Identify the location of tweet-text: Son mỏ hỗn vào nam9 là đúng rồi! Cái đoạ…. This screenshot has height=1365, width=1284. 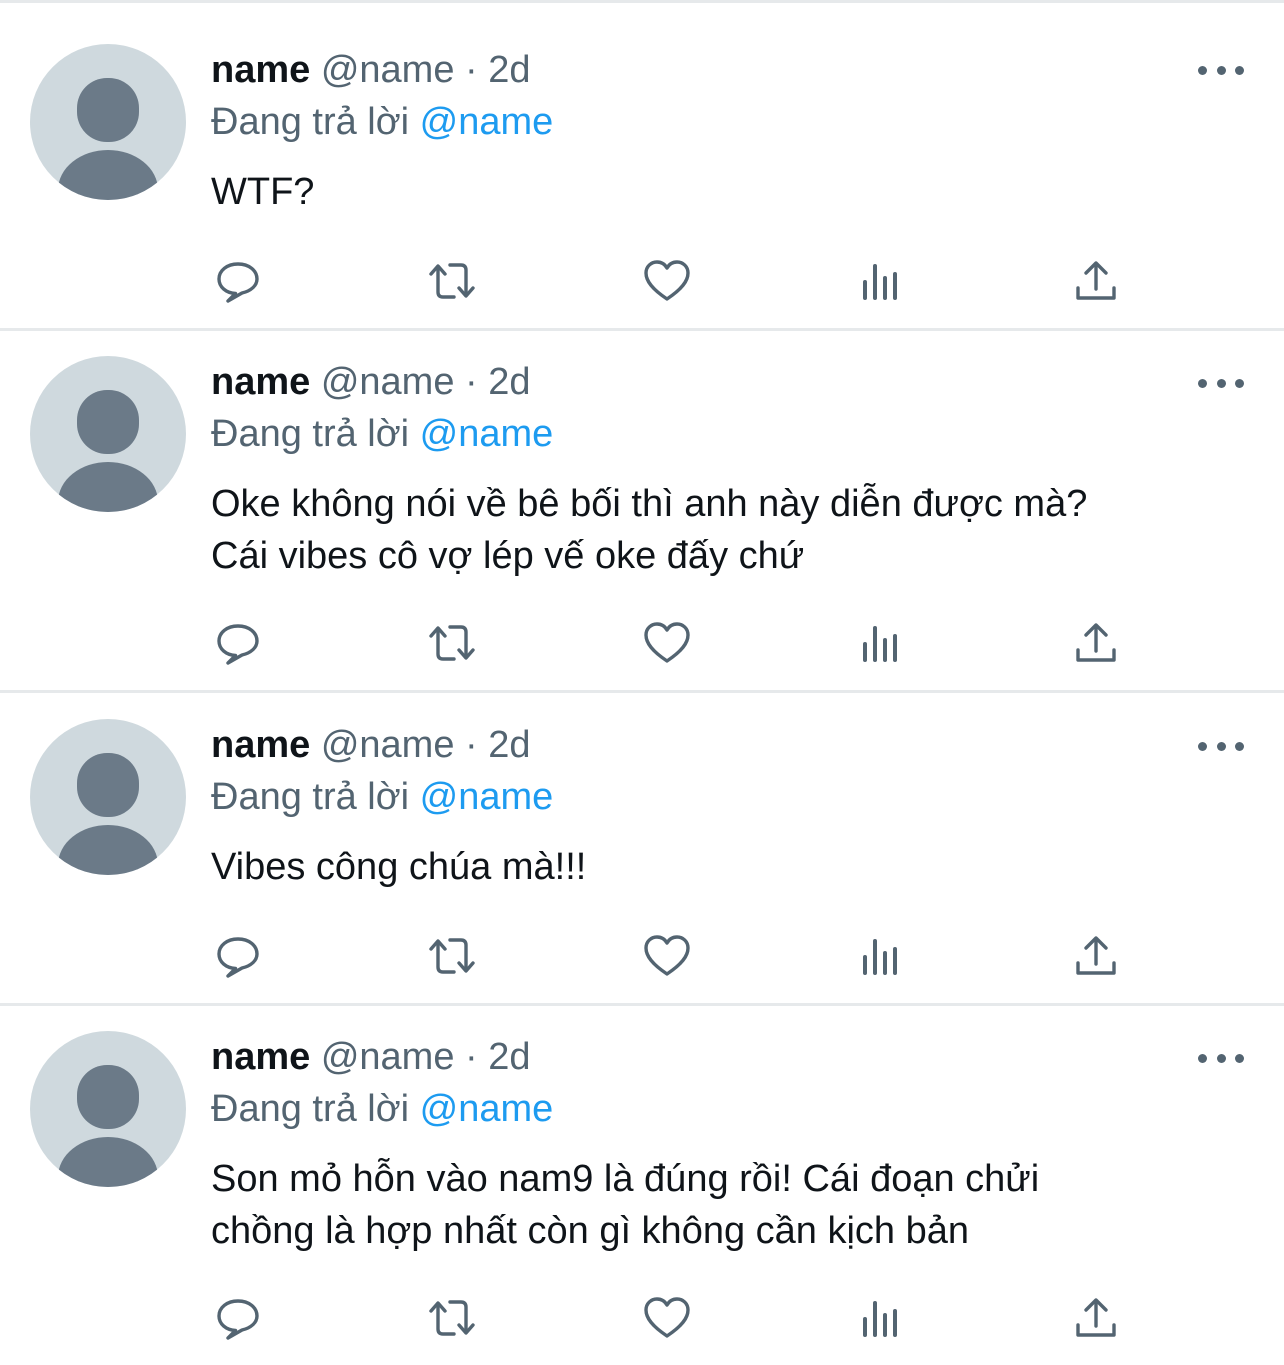
(625, 1205).